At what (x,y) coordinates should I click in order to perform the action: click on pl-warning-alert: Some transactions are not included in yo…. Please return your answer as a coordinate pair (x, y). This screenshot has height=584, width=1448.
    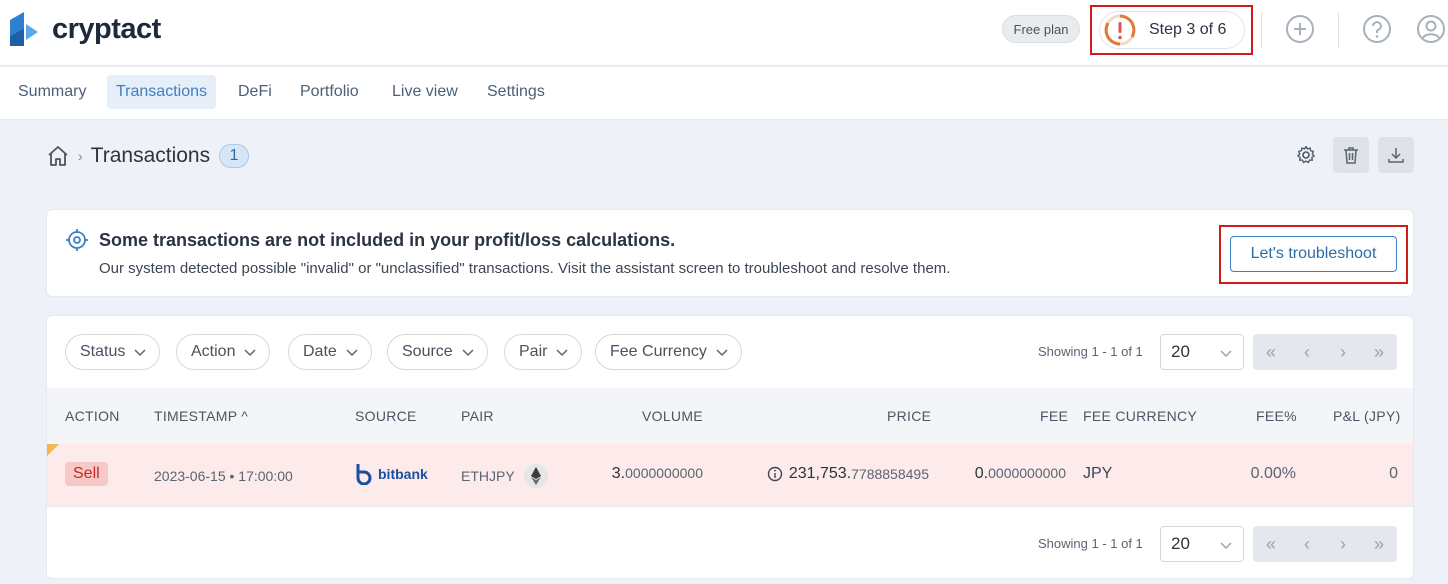
    Looking at the image, I should click on (730, 253).